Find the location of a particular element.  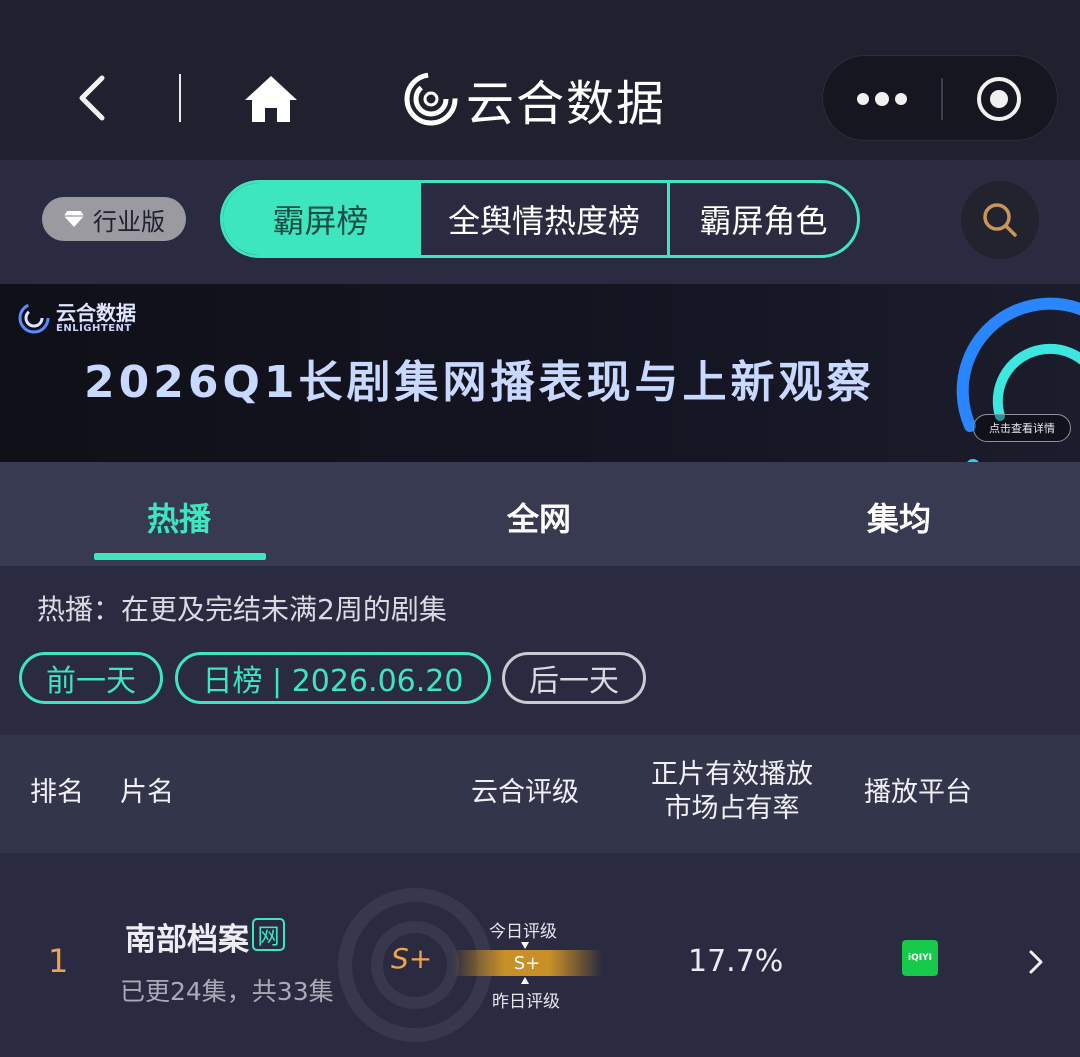

more-icon is located at coordinates (882, 99).